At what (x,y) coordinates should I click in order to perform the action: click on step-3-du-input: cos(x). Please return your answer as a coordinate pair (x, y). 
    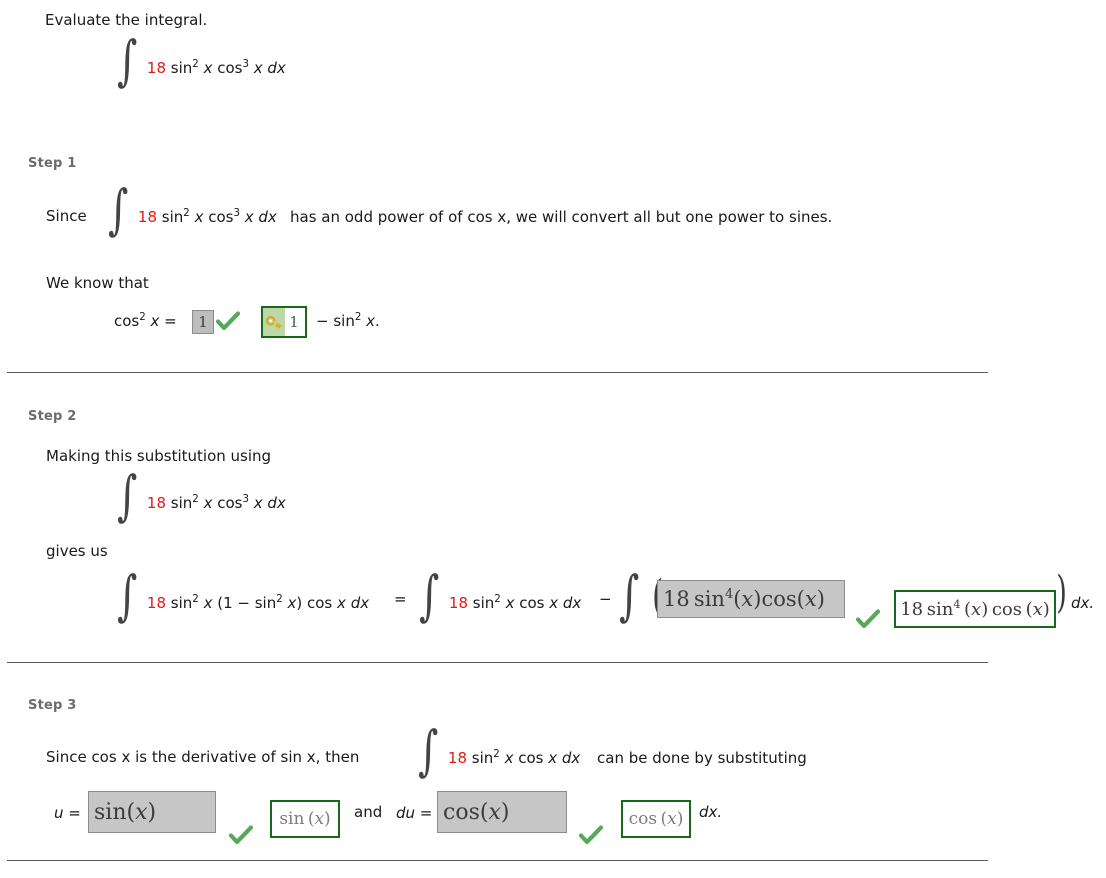
    Looking at the image, I should click on (502, 812).